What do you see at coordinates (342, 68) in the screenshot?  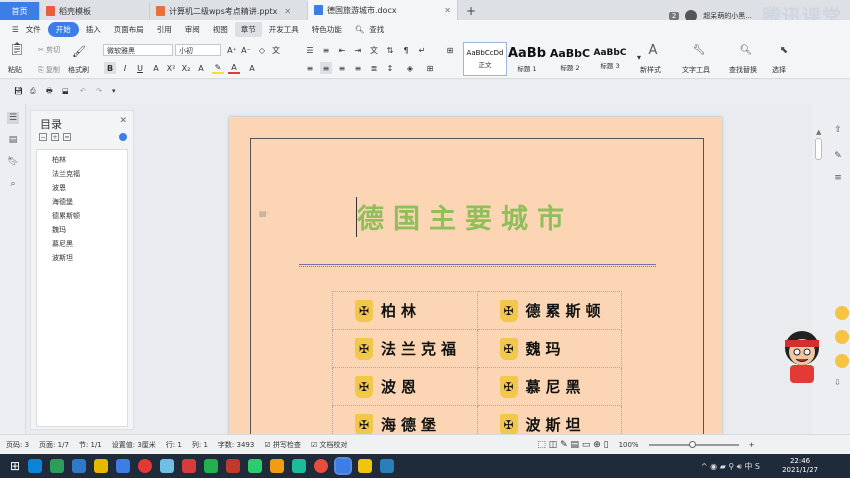 I see `align-right-icon: ≡` at bounding box center [342, 68].